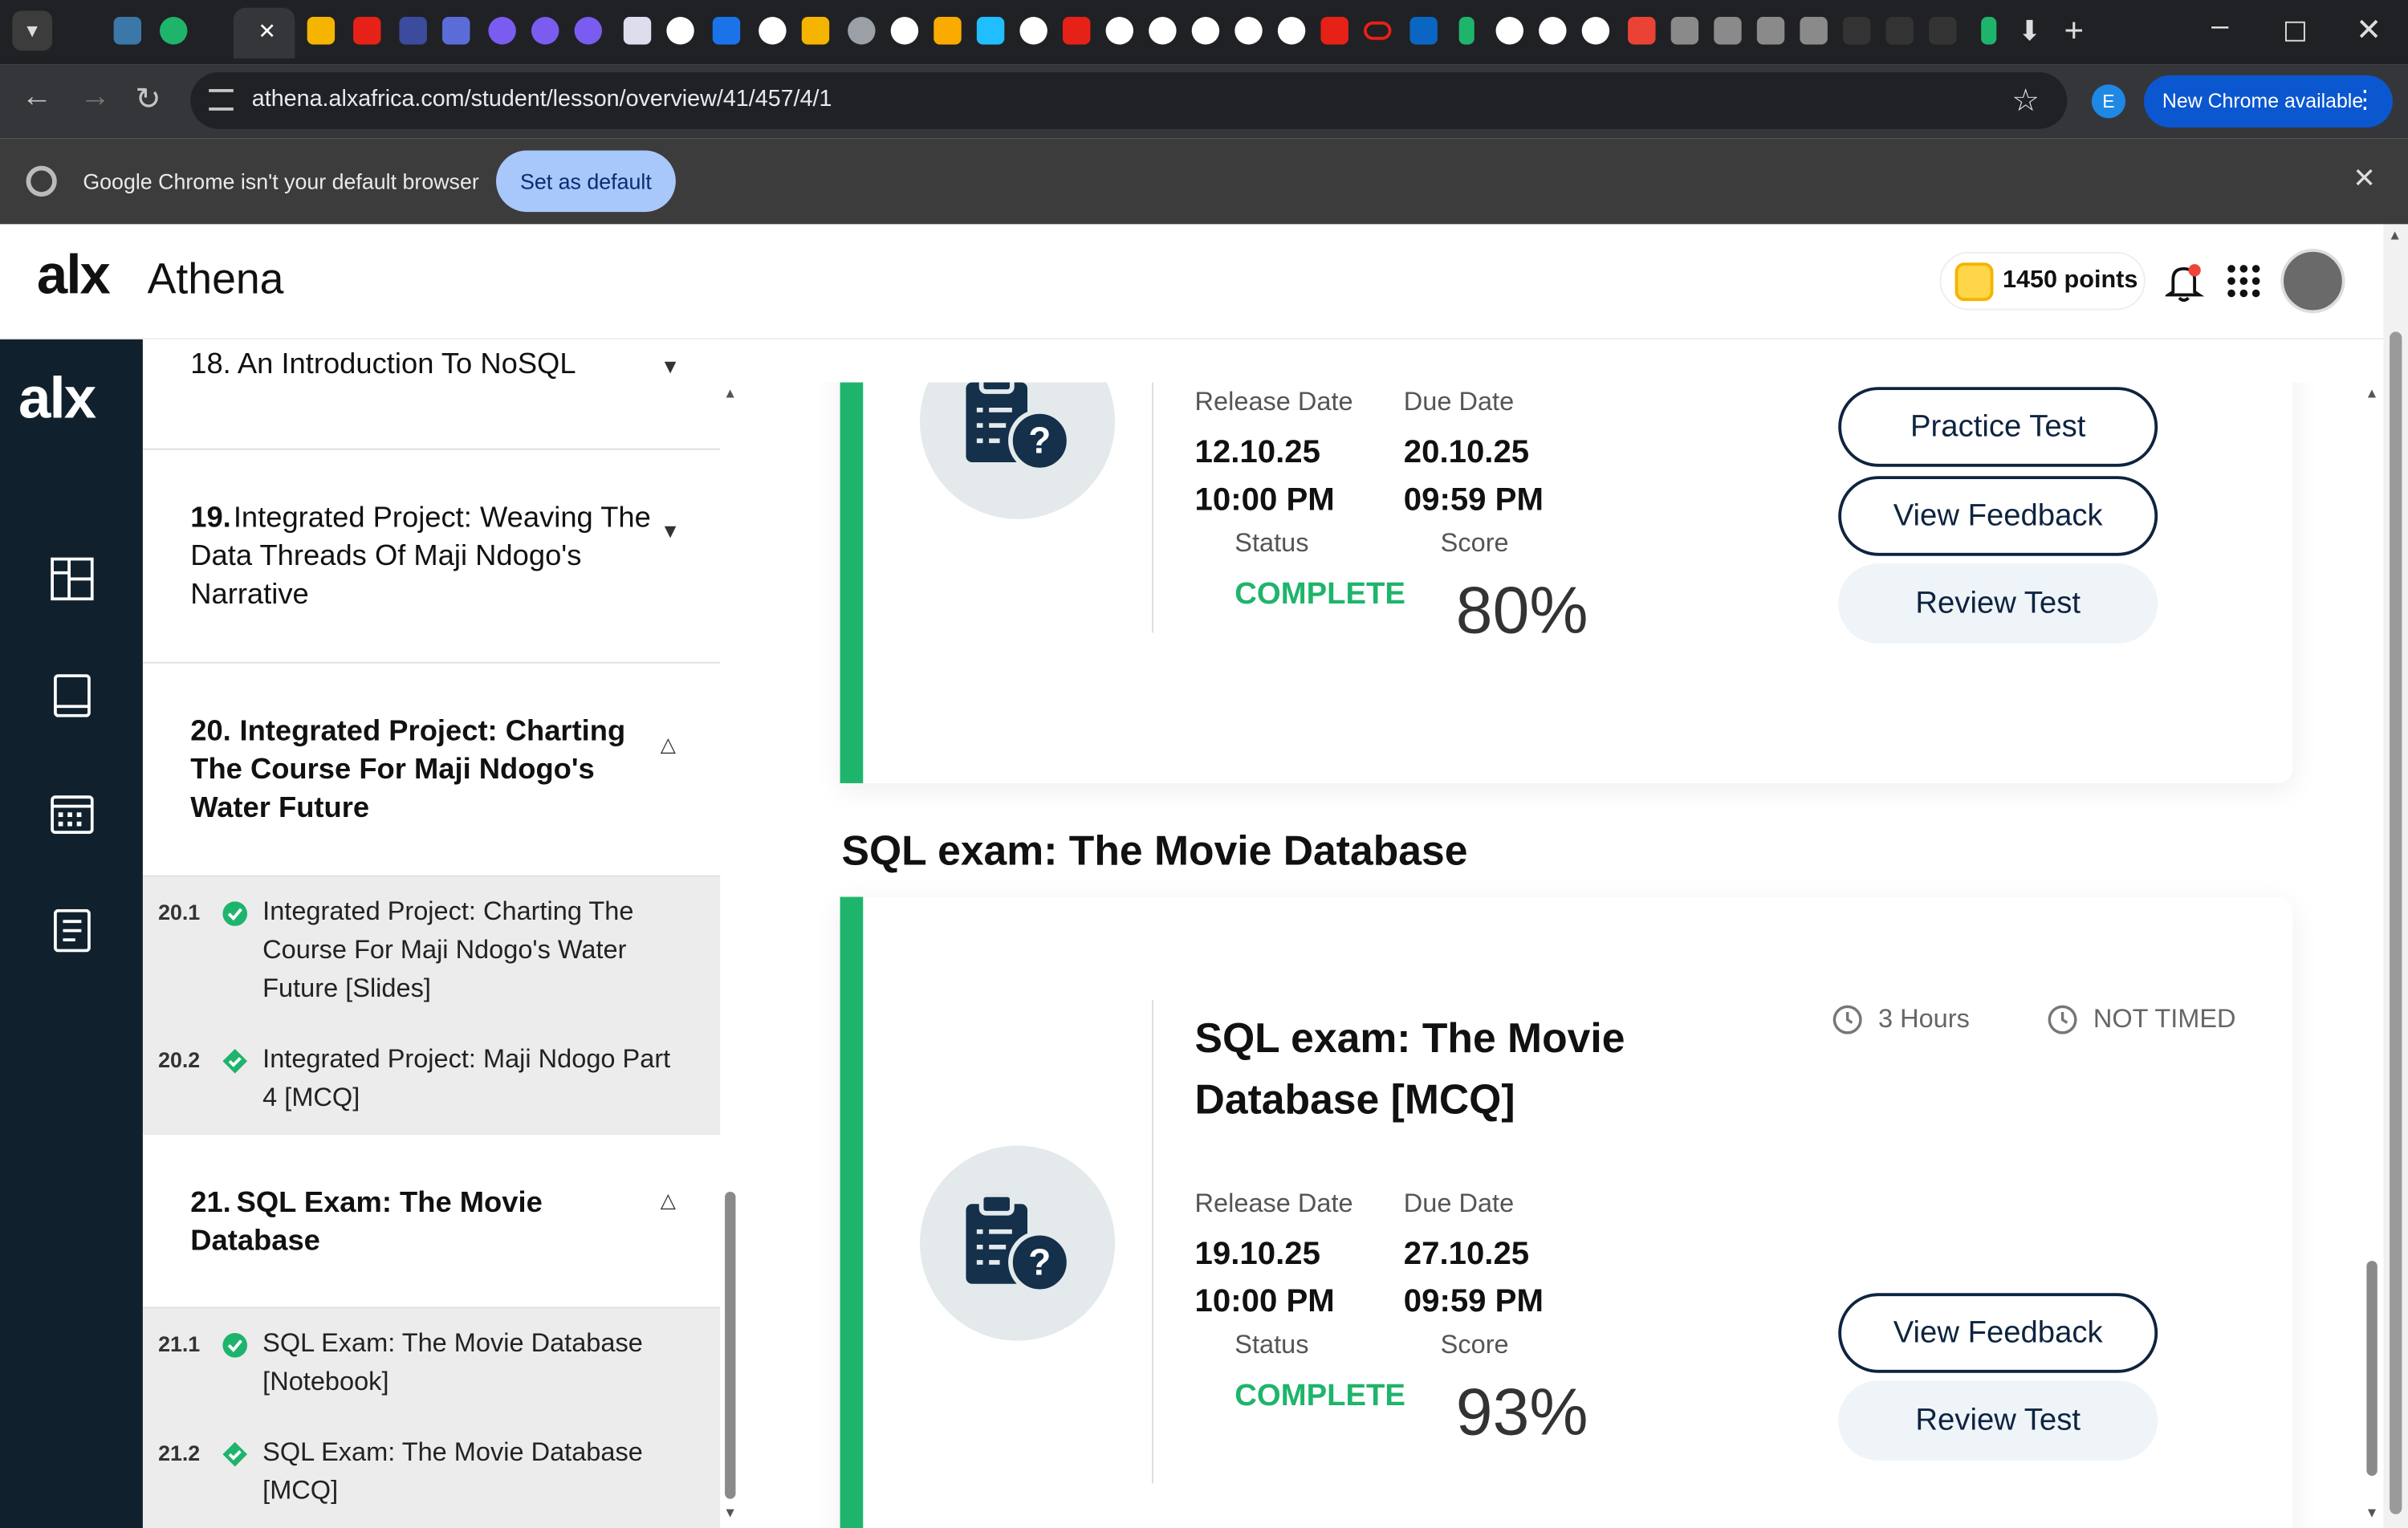 The width and height of the screenshot is (2408, 1528). What do you see at coordinates (948, 31) in the screenshot?
I see `tab-favicon-app-icon` at bounding box center [948, 31].